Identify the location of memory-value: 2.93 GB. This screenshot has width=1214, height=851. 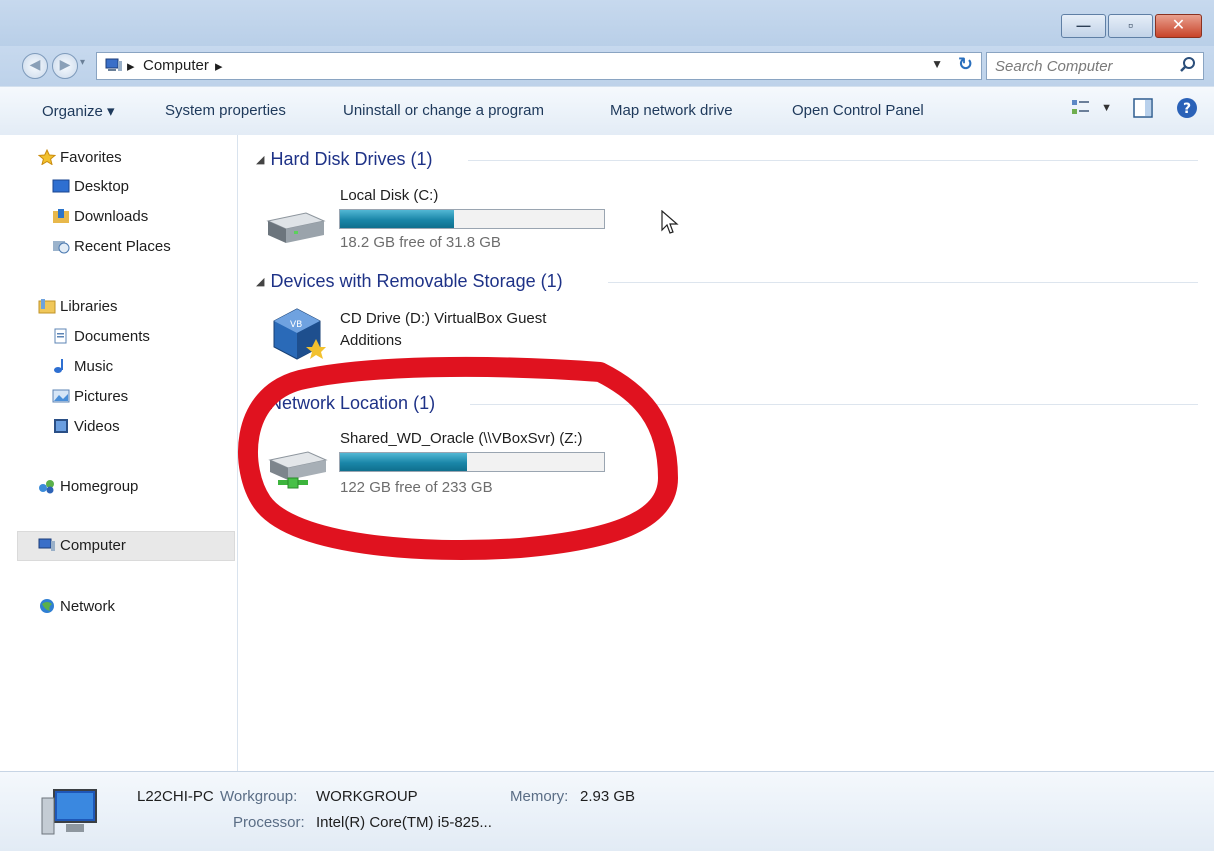
(608, 796).